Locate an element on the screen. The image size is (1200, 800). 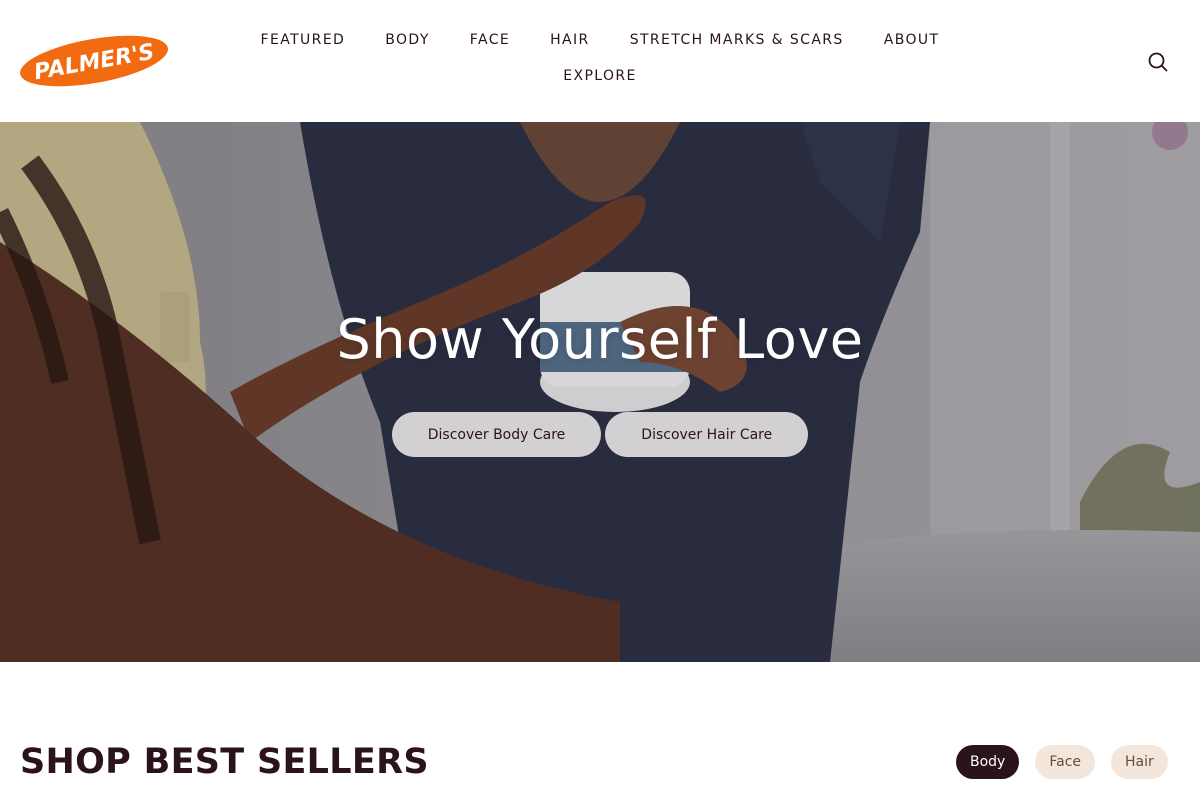
discover-body-care-button: Discover Body Care is located at coordinates (496, 434).